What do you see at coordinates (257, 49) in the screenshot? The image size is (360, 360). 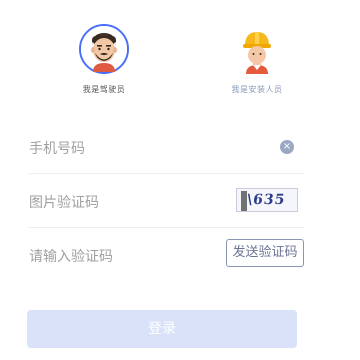 I see `installer-avatar-icon` at bounding box center [257, 49].